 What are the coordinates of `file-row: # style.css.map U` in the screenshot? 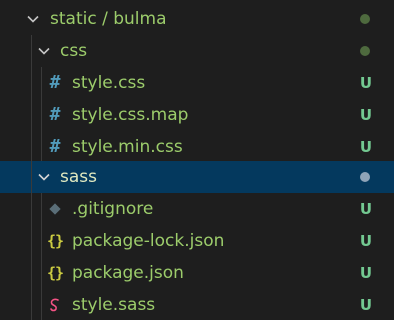 It's located at (197, 115).